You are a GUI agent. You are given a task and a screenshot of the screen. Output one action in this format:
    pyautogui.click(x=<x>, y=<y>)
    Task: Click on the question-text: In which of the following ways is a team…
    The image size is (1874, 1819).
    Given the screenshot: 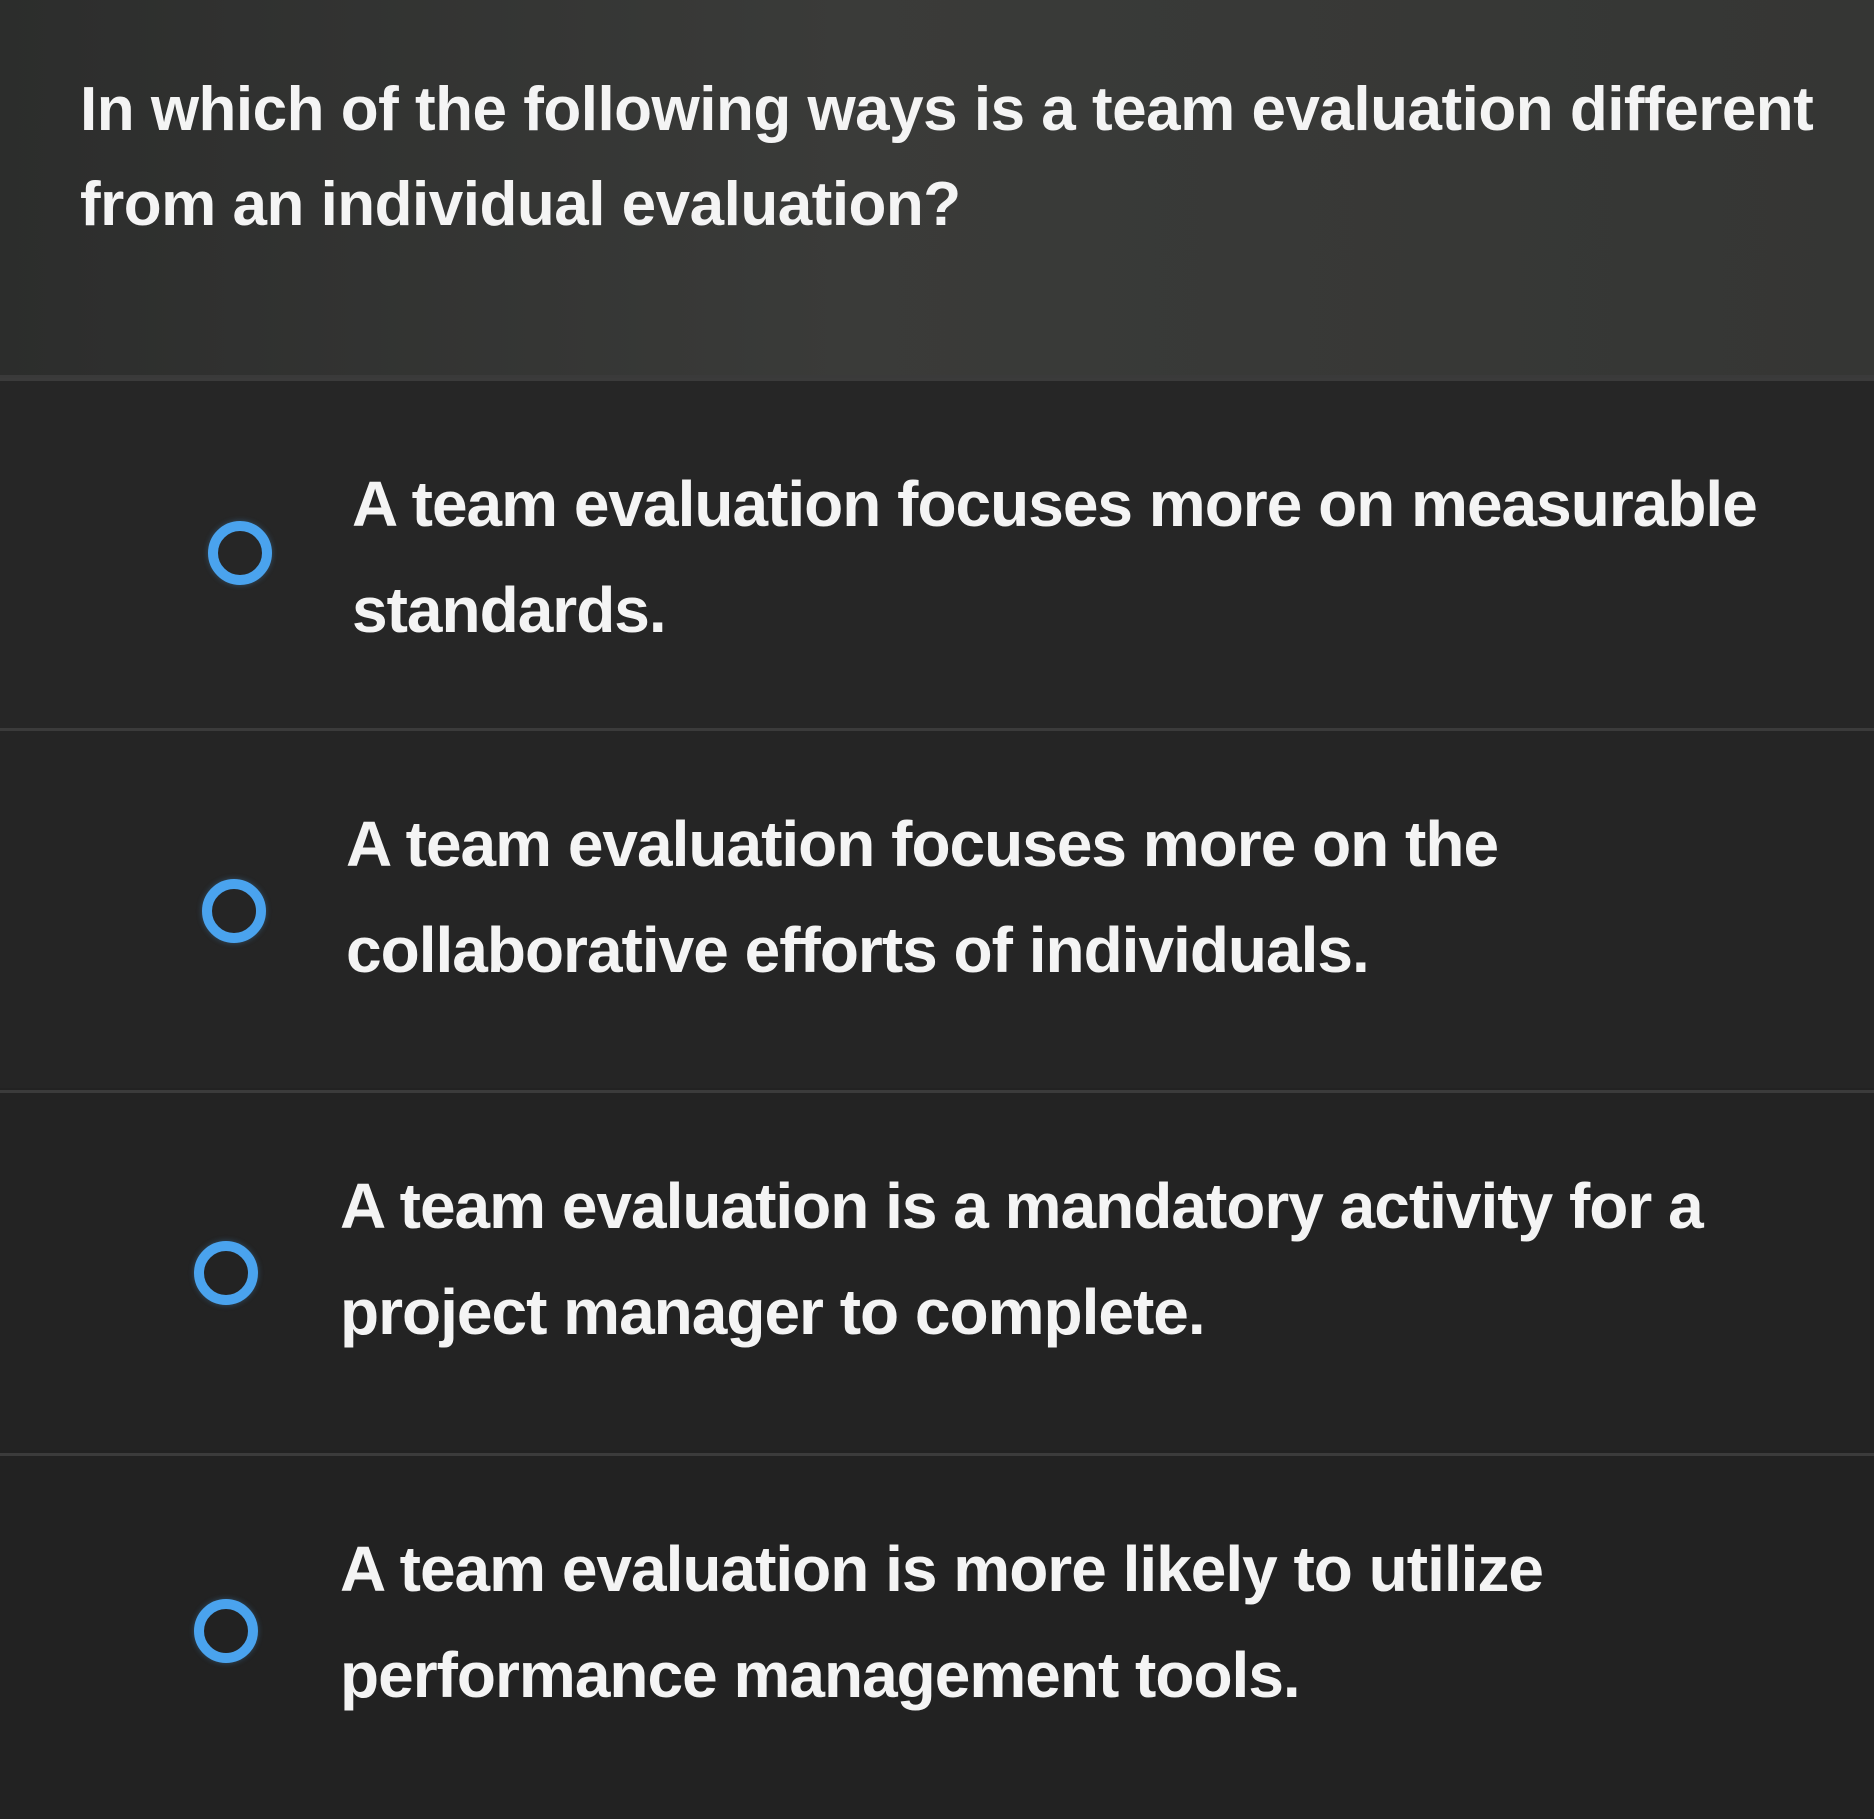 What is the action you would take?
    pyautogui.click(x=947, y=157)
    